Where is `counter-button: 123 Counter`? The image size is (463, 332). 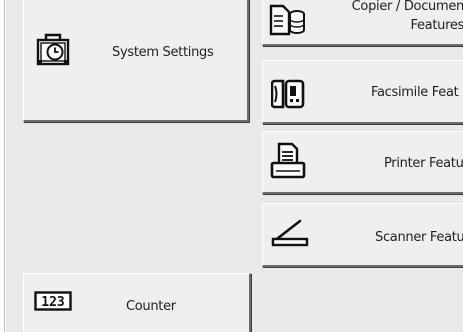 counter-button: 123 Counter is located at coordinates (137, 302).